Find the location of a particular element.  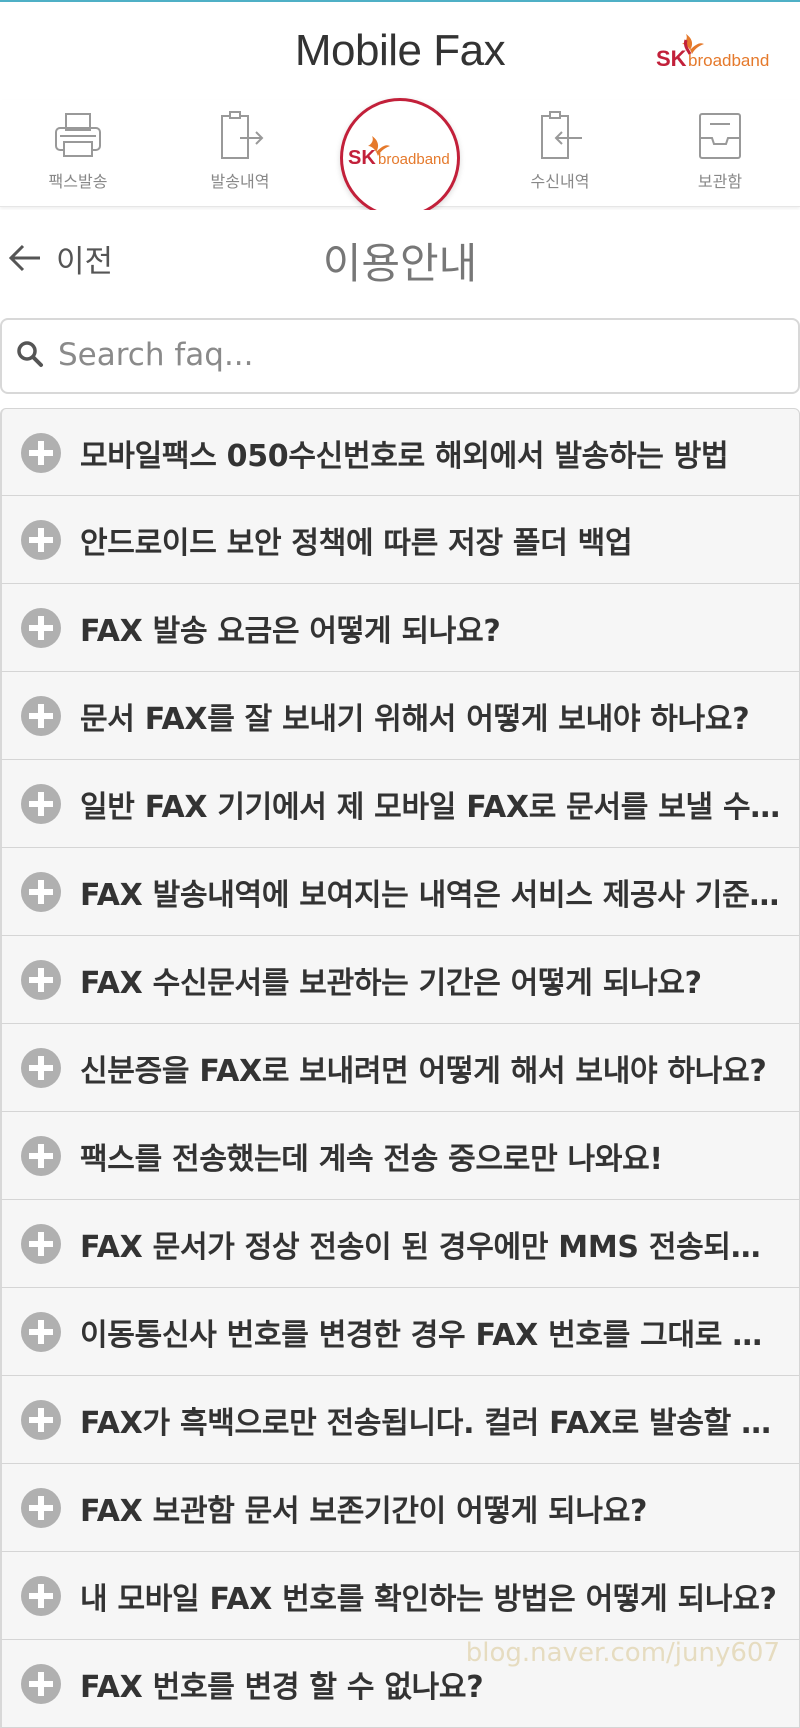

watermark: blog.naver.com/juny607 is located at coordinates (622, 1653).